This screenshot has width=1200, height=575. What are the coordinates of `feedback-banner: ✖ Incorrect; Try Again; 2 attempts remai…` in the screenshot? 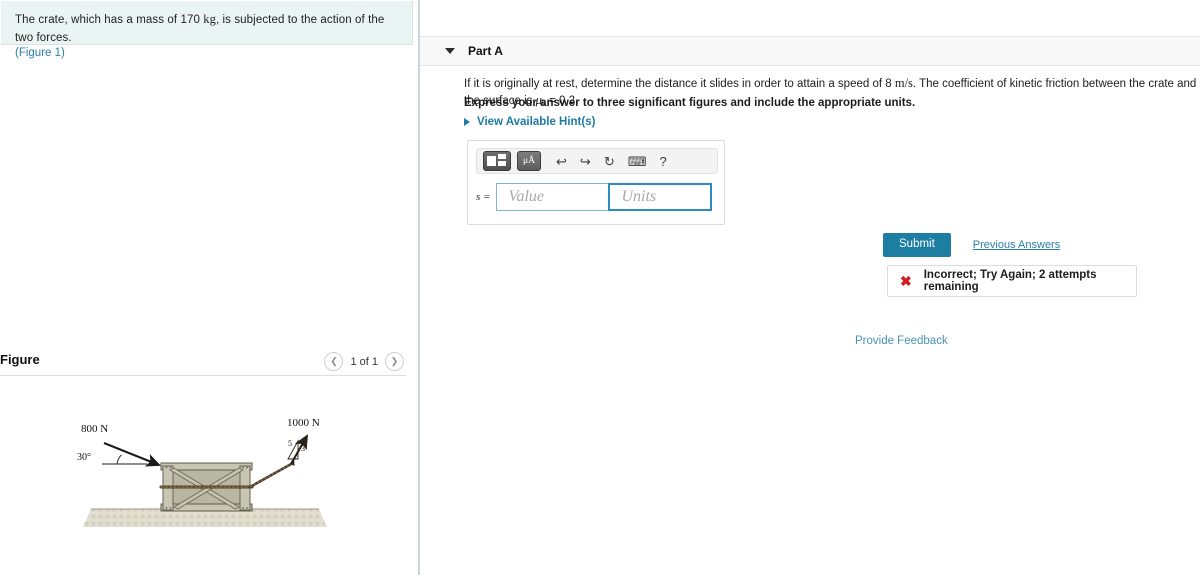 It's located at (1012, 281).